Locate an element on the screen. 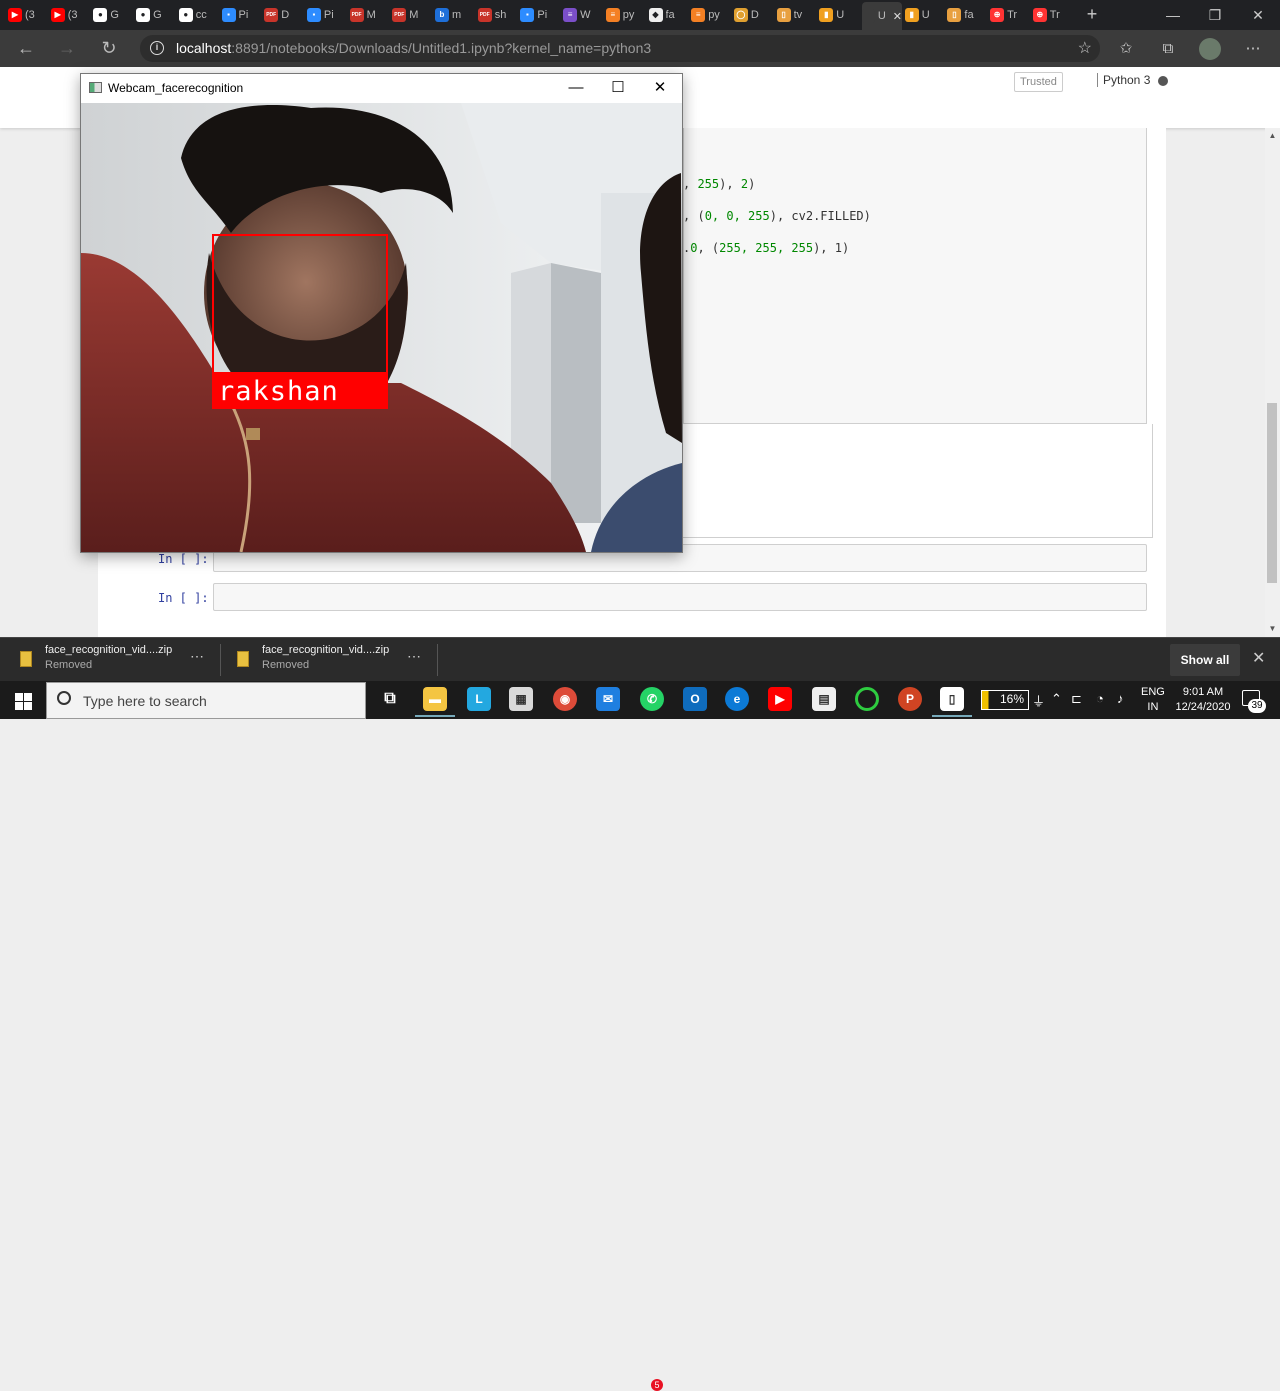 The height and width of the screenshot is (1391, 1280). file-explorer-icon: ▬ is located at coordinates (435, 702).